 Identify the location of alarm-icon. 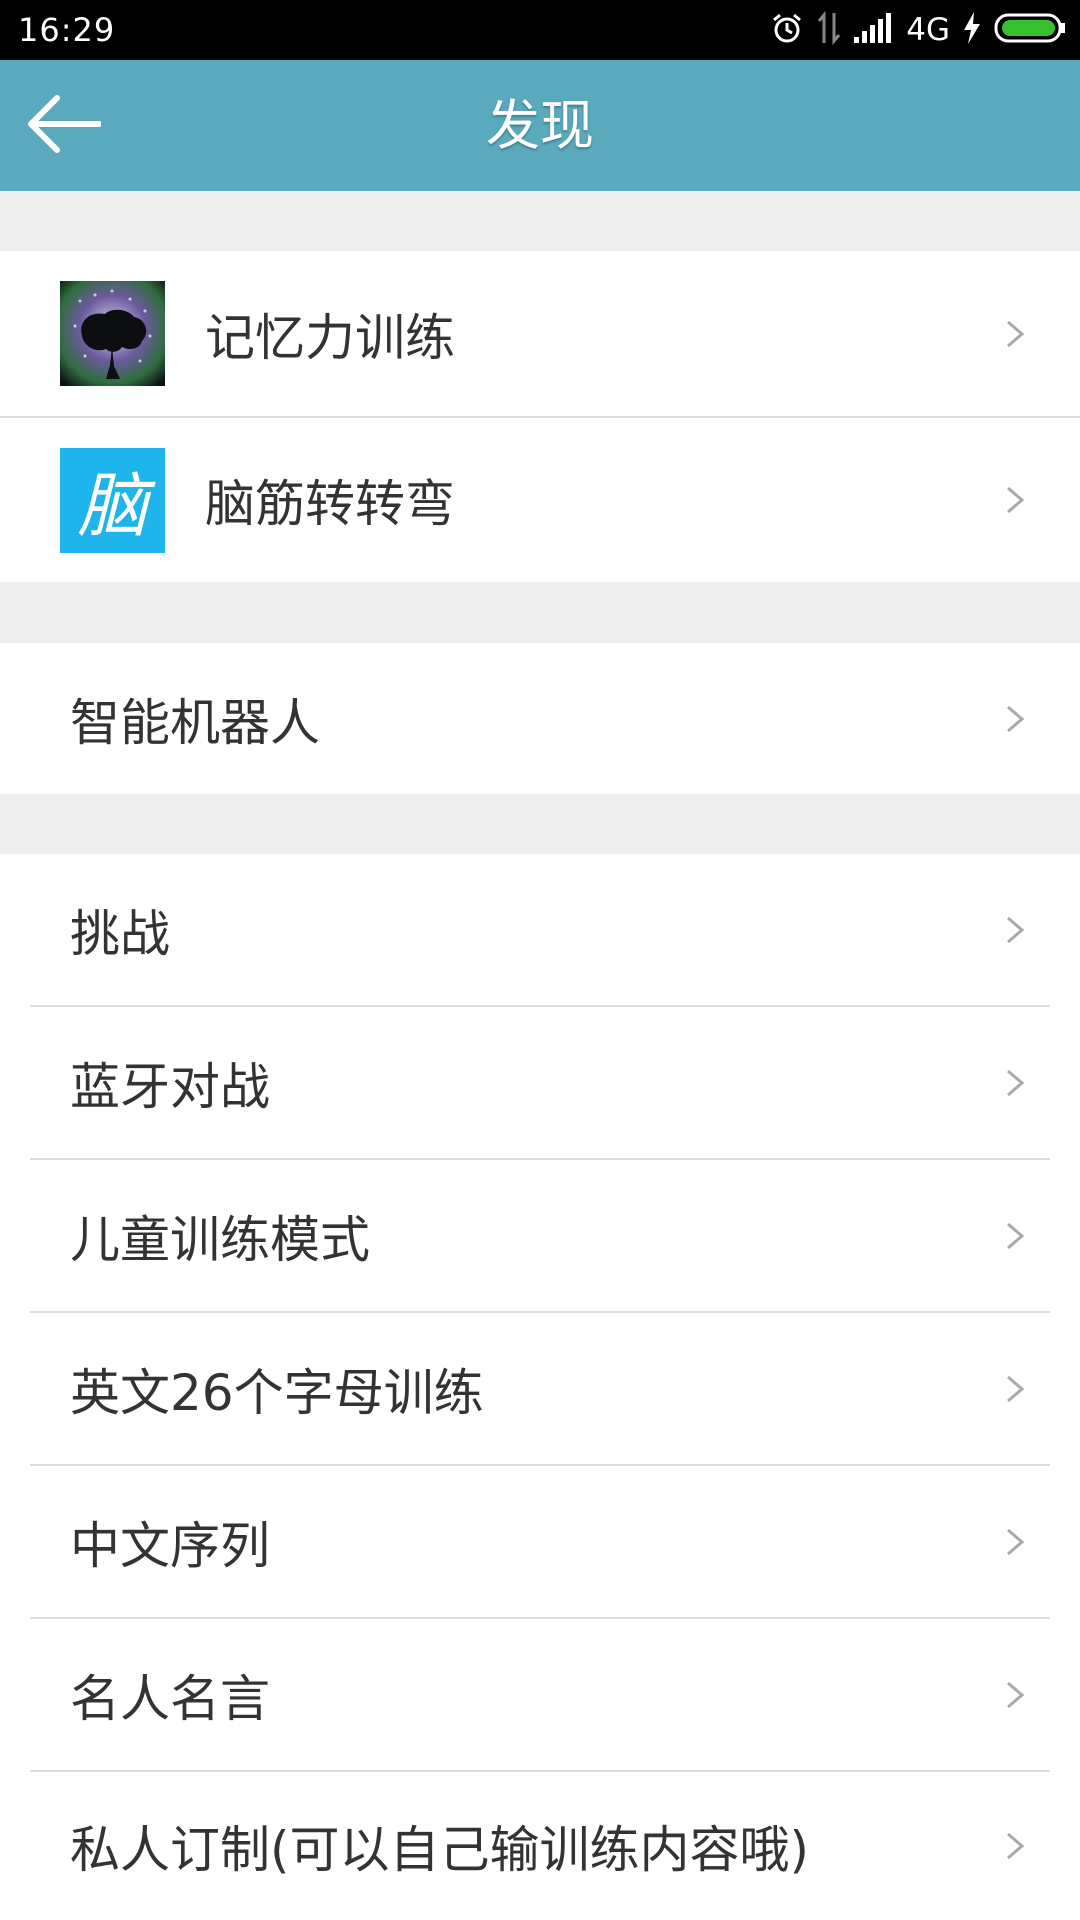
(787, 30).